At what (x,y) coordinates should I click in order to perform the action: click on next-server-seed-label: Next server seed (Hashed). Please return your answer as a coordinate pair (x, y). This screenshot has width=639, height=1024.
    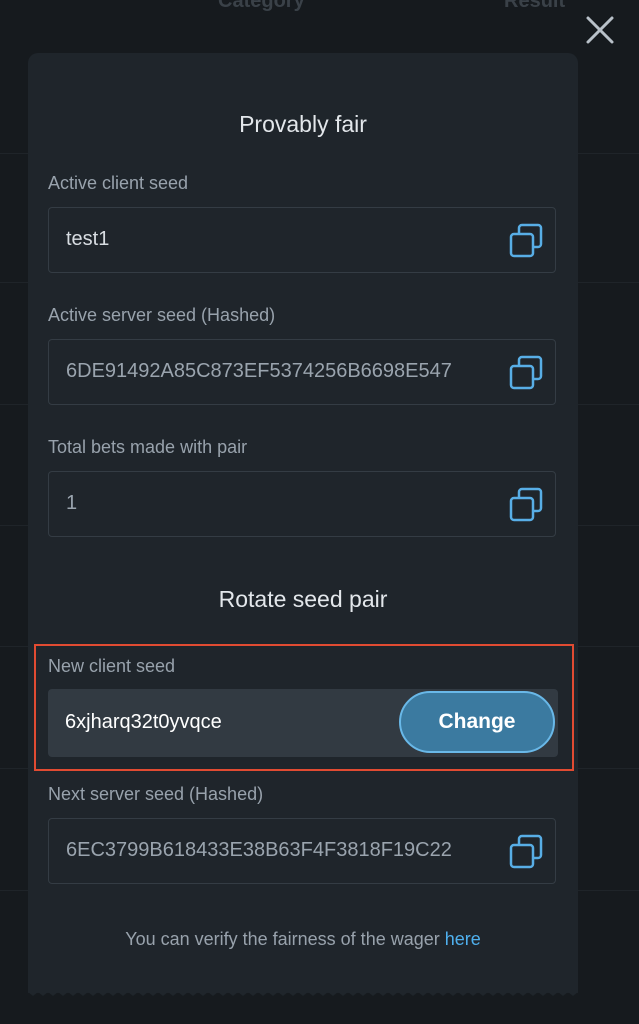
    Looking at the image, I should click on (156, 794).